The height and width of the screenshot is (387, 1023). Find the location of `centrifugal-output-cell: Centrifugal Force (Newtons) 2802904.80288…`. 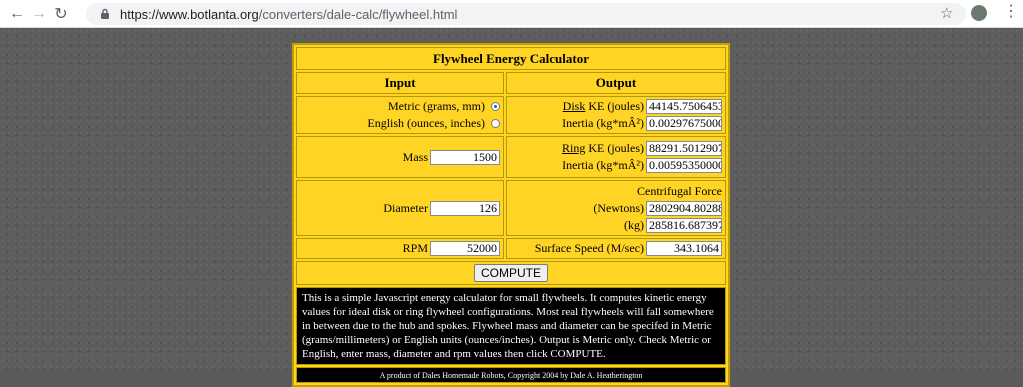

centrifugal-output-cell: Centrifugal Force (Newtons) 2802904.80288… is located at coordinates (616, 208).